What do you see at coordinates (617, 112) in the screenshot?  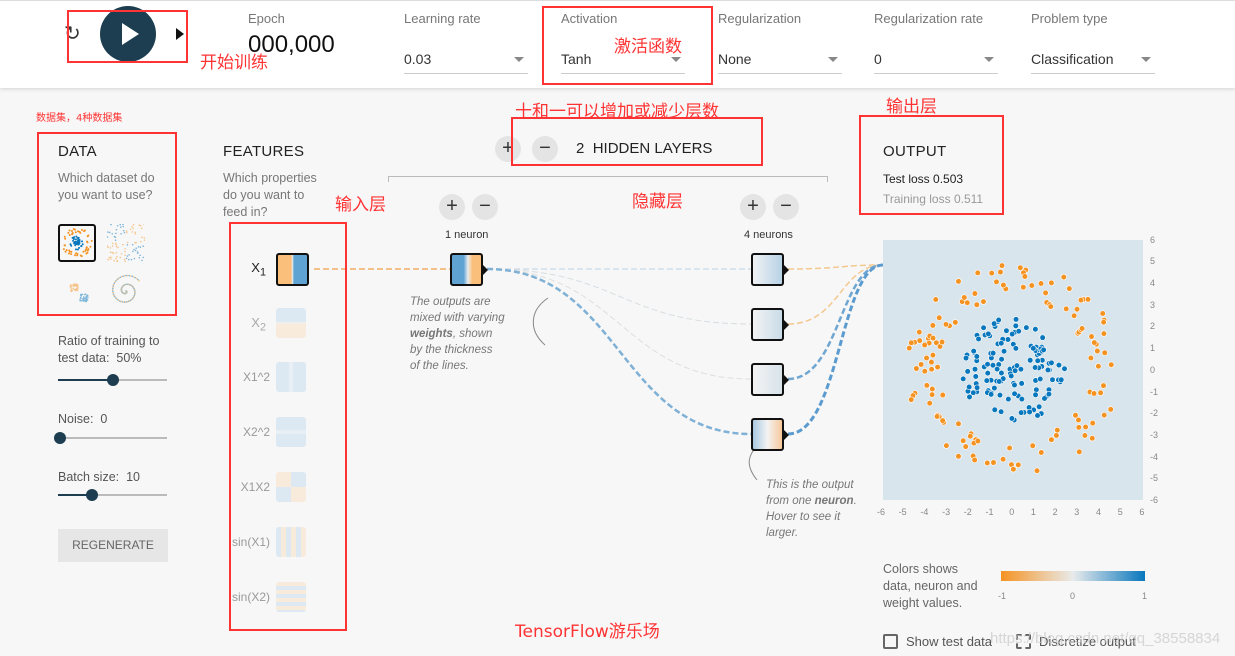 I see `annotation-layers: 十和一可以增加或减少层数` at bounding box center [617, 112].